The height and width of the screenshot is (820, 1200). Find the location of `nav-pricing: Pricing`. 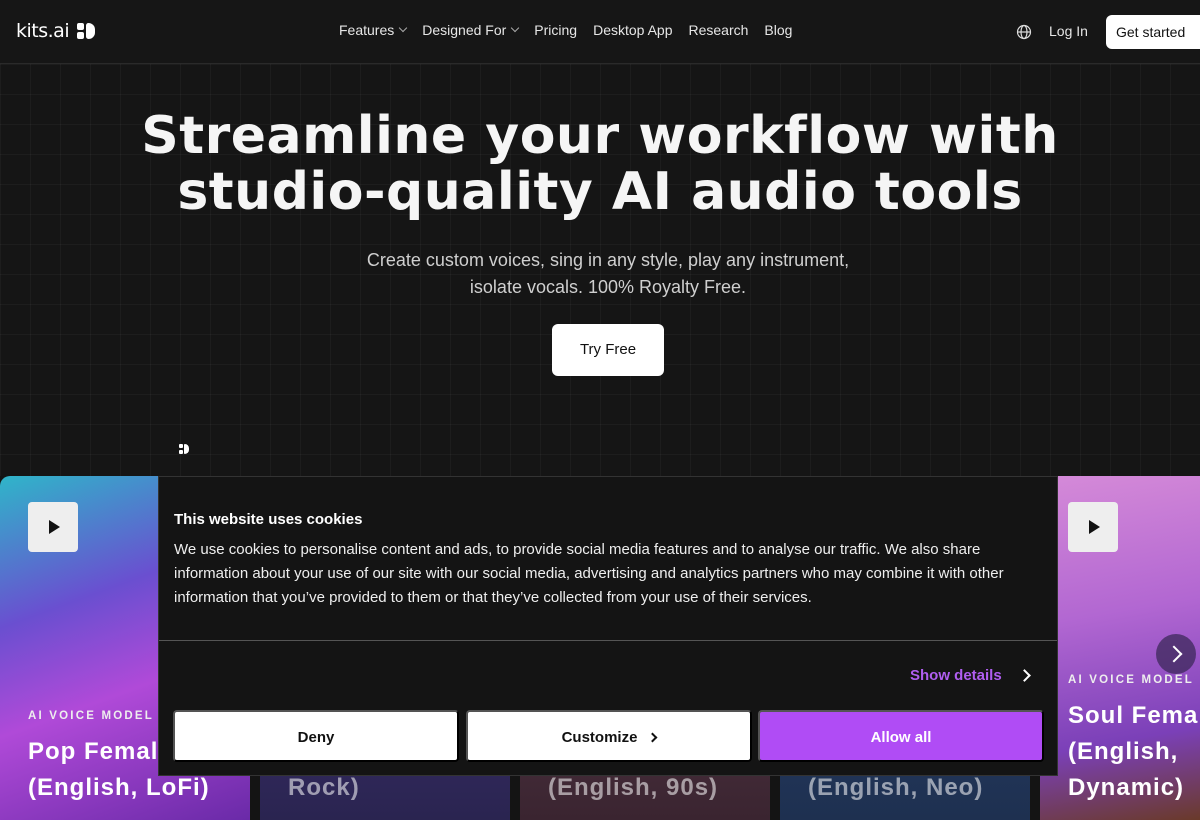

nav-pricing: Pricing is located at coordinates (555, 30).